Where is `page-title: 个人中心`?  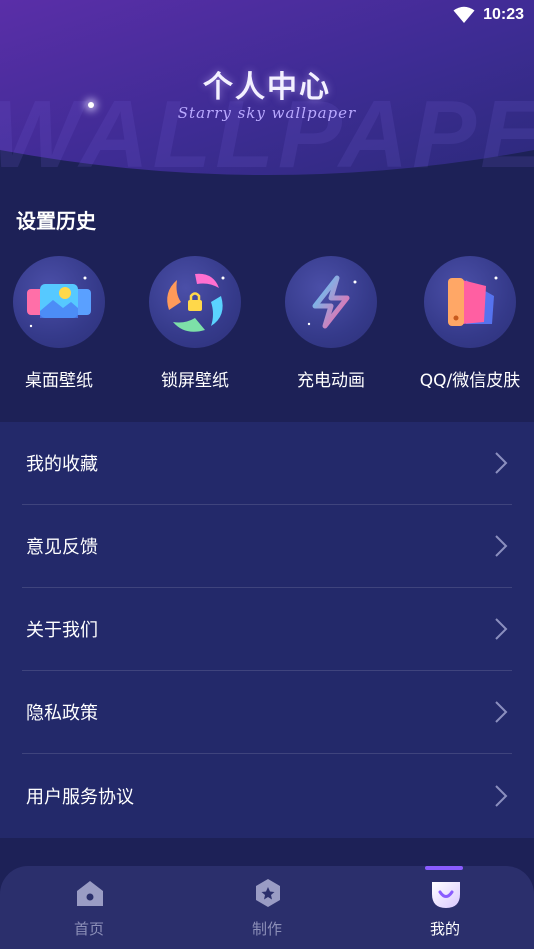 page-title: 个人中心 is located at coordinates (267, 87).